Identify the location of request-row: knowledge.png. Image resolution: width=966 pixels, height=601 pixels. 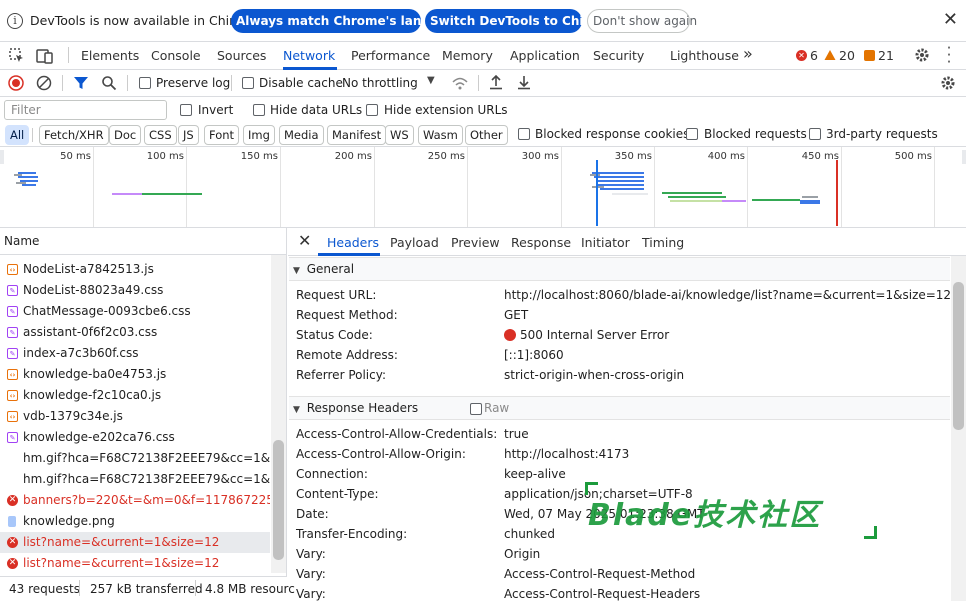
(135, 521).